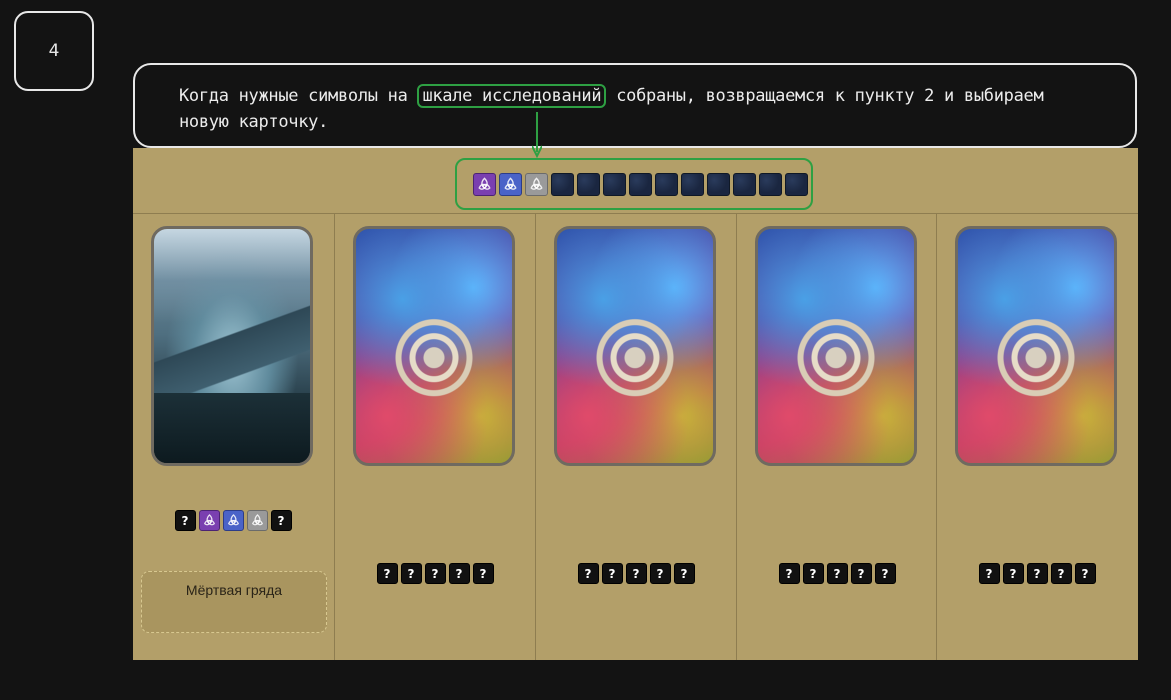  I want to click on location-card-landscape, so click(232, 346).